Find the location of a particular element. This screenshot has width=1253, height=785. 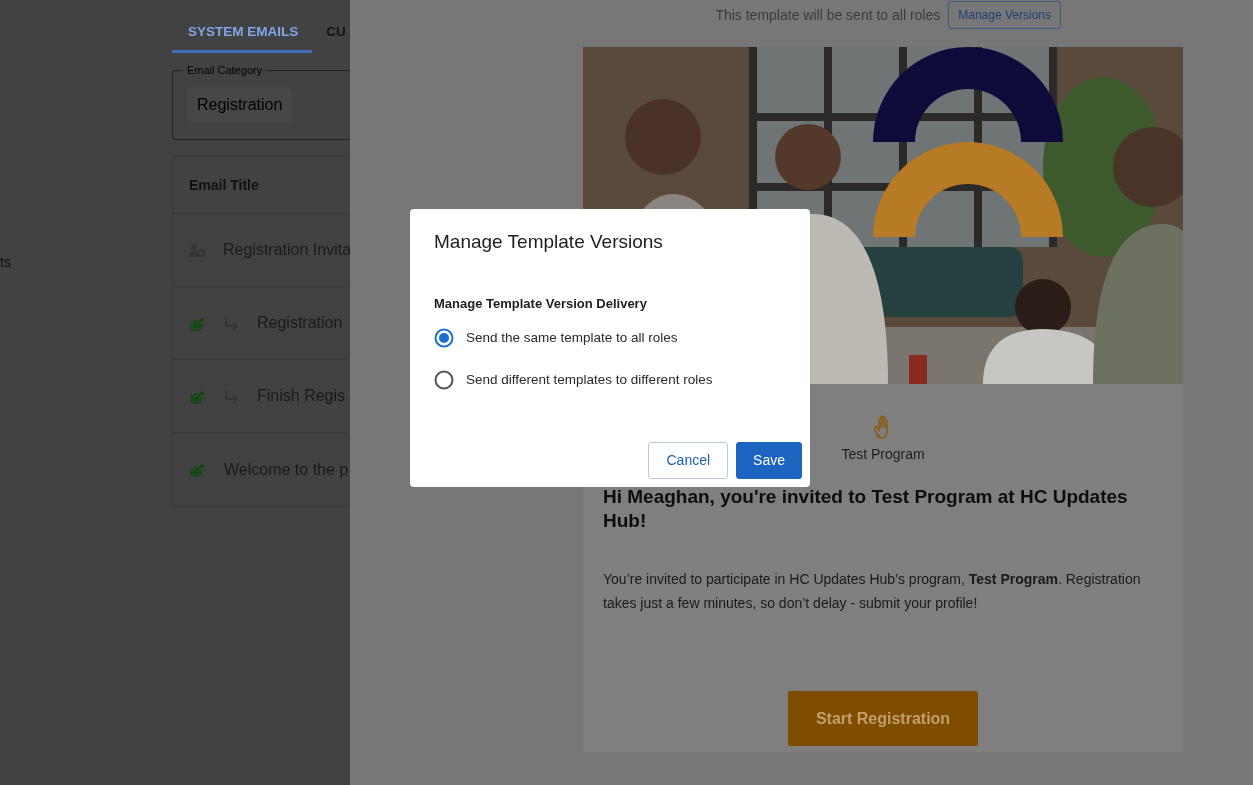

email-heading: Hi Meaghan, you're invited to Test Program at HC Updates Hub! is located at coordinates (866, 509).